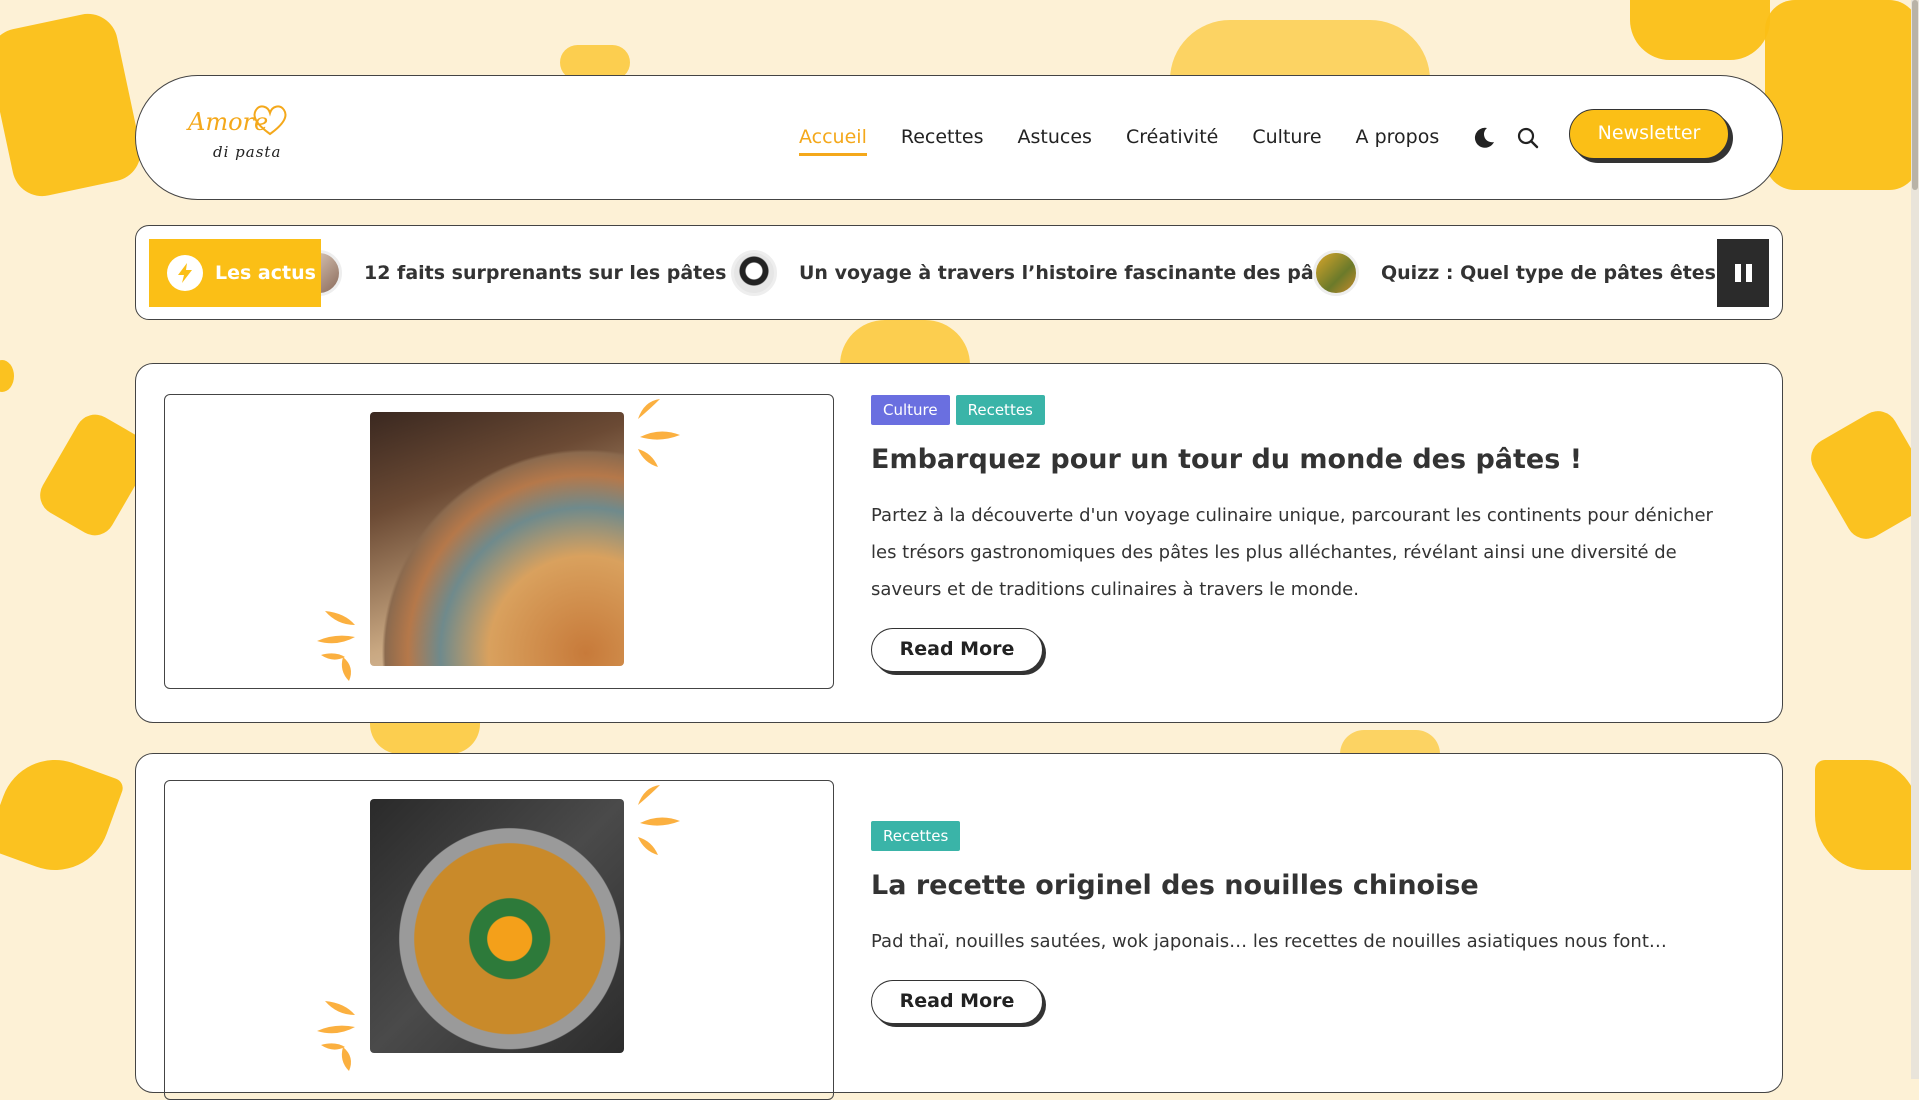 Image resolution: width=1919 pixels, height=1100 pixels. I want to click on ticker-item: 12 faits surprenants sur les pâtes !, so click(531, 273).